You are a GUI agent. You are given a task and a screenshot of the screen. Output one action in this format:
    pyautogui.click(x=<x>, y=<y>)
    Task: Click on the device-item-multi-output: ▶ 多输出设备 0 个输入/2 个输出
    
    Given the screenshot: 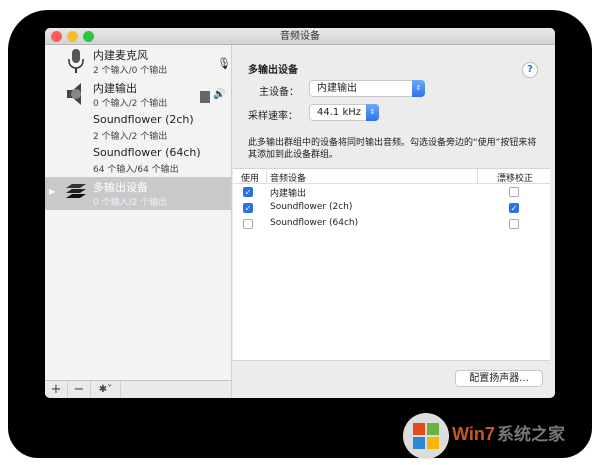 What is the action you would take?
    pyautogui.click(x=138, y=193)
    